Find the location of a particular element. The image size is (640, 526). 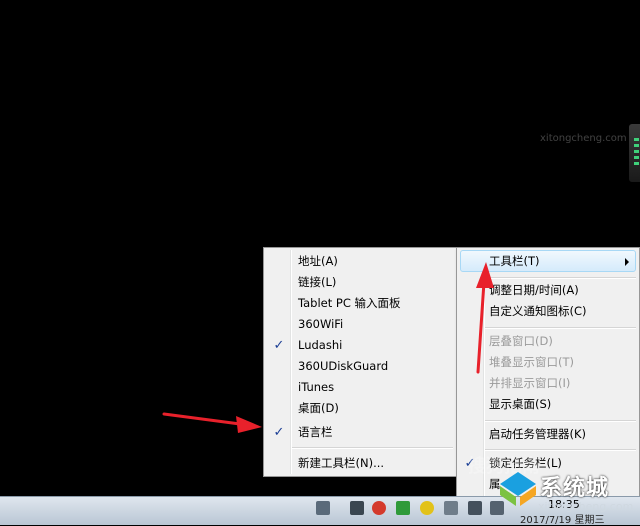

display-icon is located at coordinates (475, 508).